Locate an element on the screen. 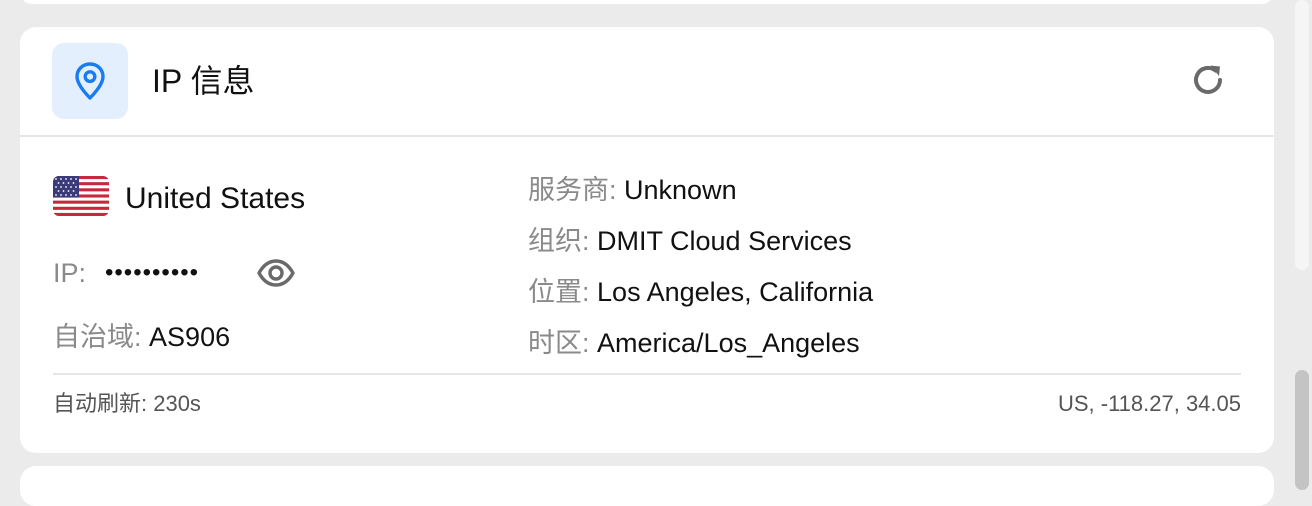 The width and height of the screenshot is (1312, 506). timezone-value: America/Los_Angeles is located at coordinates (728, 343).